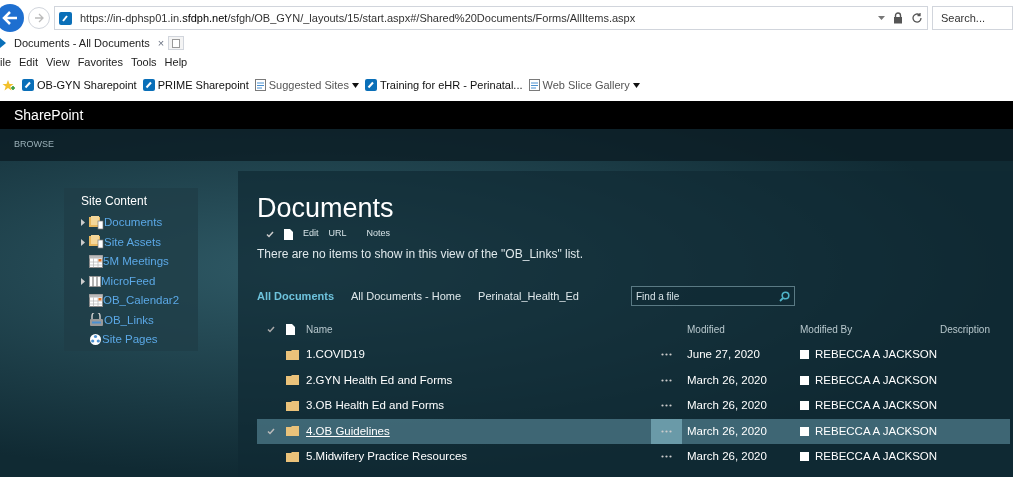 Image resolution: width=1013 pixels, height=477 pixels. Describe the element at coordinates (311, 234) in the screenshot. I see `column-label: Edit` at that location.